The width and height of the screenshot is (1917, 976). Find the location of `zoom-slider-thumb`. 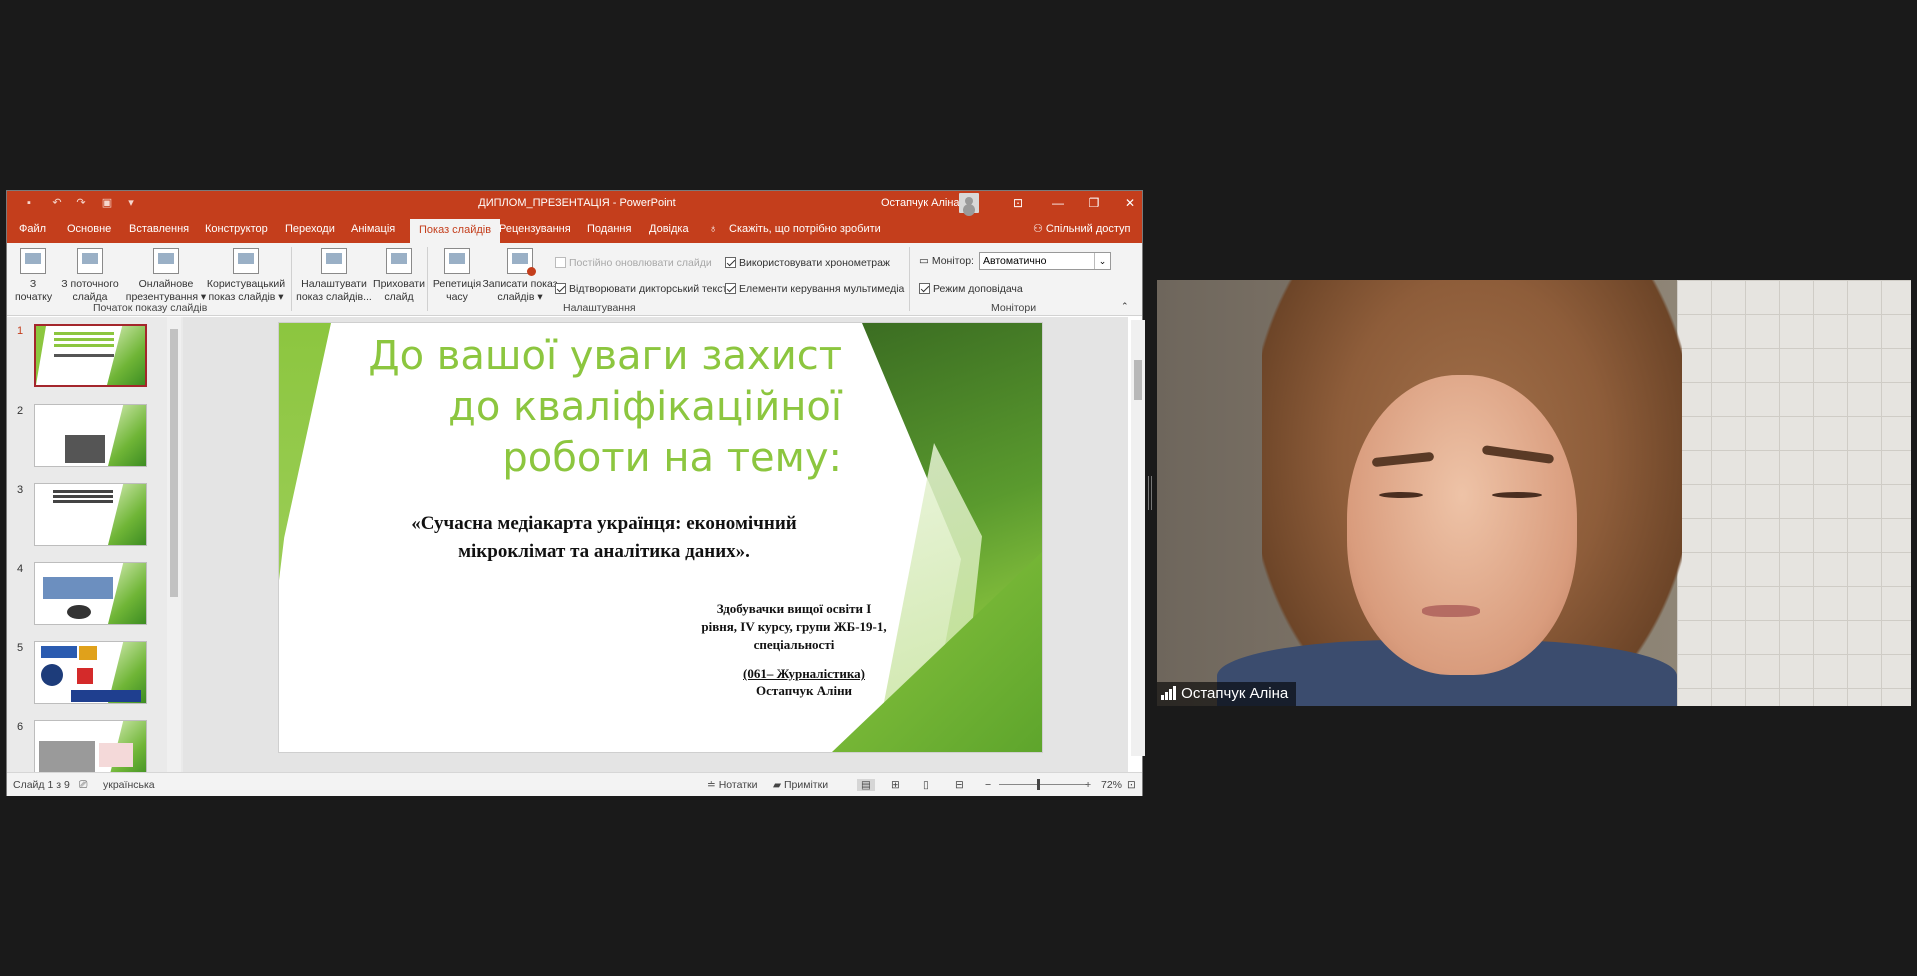

zoom-slider-thumb is located at coordinates (1038, 784).